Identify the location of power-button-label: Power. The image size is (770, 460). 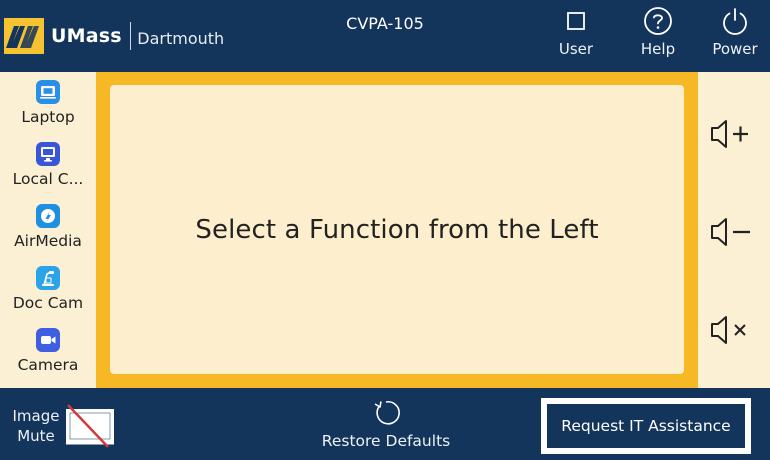
(735, 49).